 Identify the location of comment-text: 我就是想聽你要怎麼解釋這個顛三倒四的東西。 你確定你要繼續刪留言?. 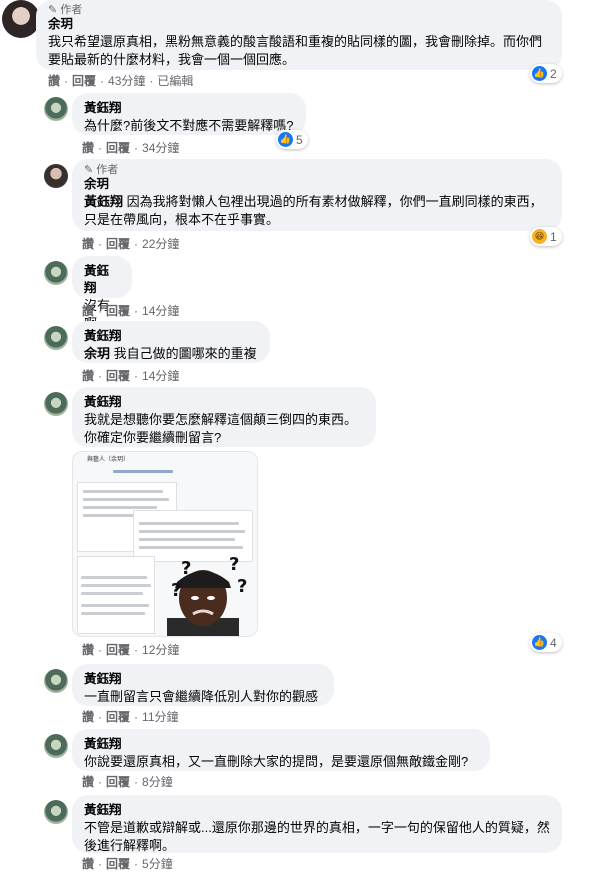
(221, 428).